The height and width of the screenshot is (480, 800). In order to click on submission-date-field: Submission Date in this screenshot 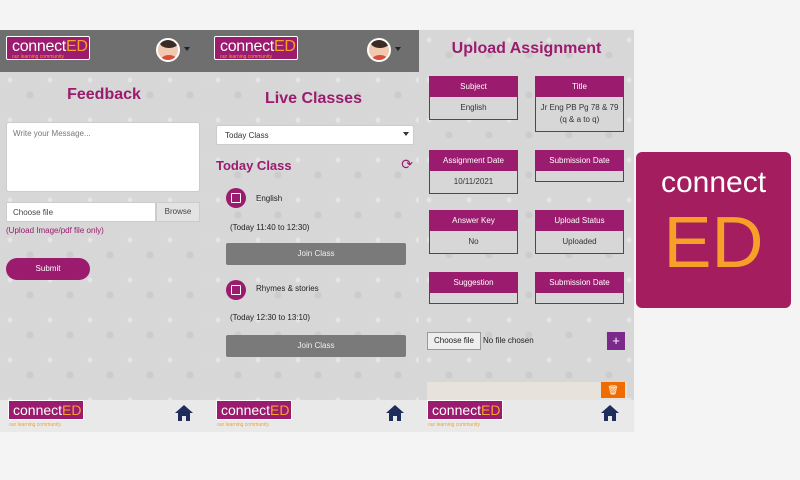, I will do `click(579, 166)`.